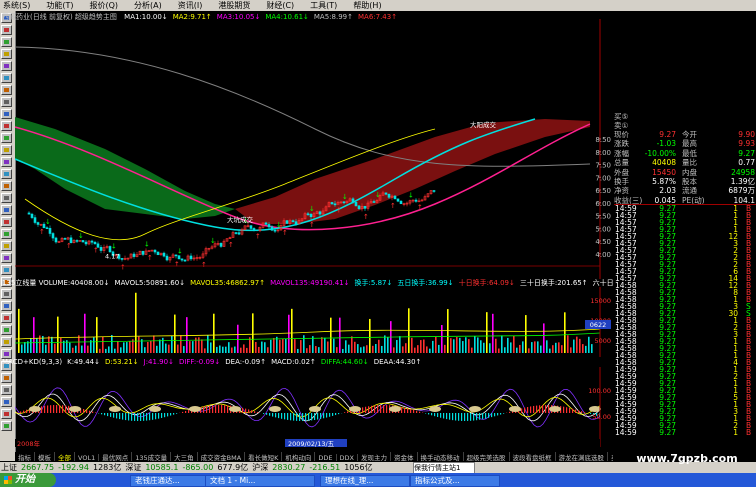 This screenshot has width=756, height=487. I want to click on indicator-tab: 游龙在渊底选股, so click(582, 456).